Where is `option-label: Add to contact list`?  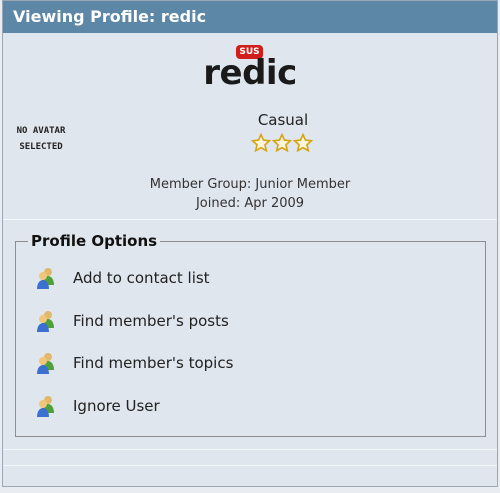
option-label: Add to contact list is located at coordinates (141, 278).